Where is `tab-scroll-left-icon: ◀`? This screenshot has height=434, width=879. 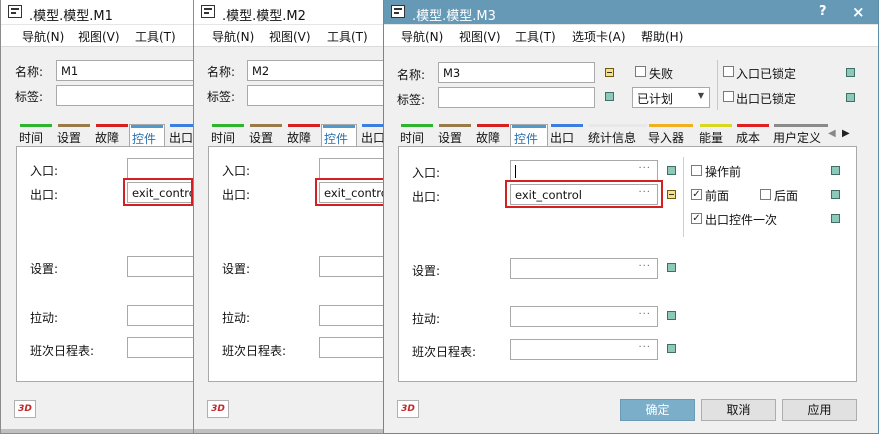 tab-scroll-left-icon: ◀ is located at coordinates (832, 133).